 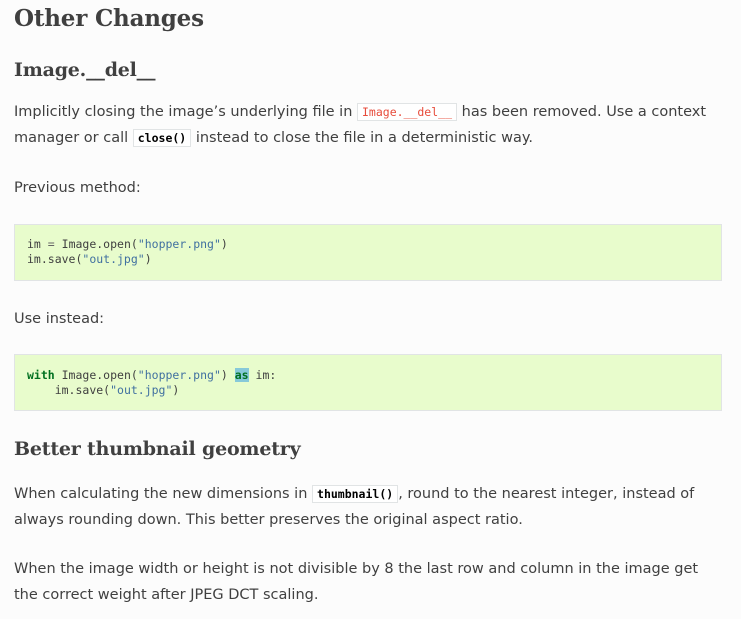 What do you see at coordinates (262, 375) in the screenshot?
I see `code-token: im:` at bounding box center [262, 375].